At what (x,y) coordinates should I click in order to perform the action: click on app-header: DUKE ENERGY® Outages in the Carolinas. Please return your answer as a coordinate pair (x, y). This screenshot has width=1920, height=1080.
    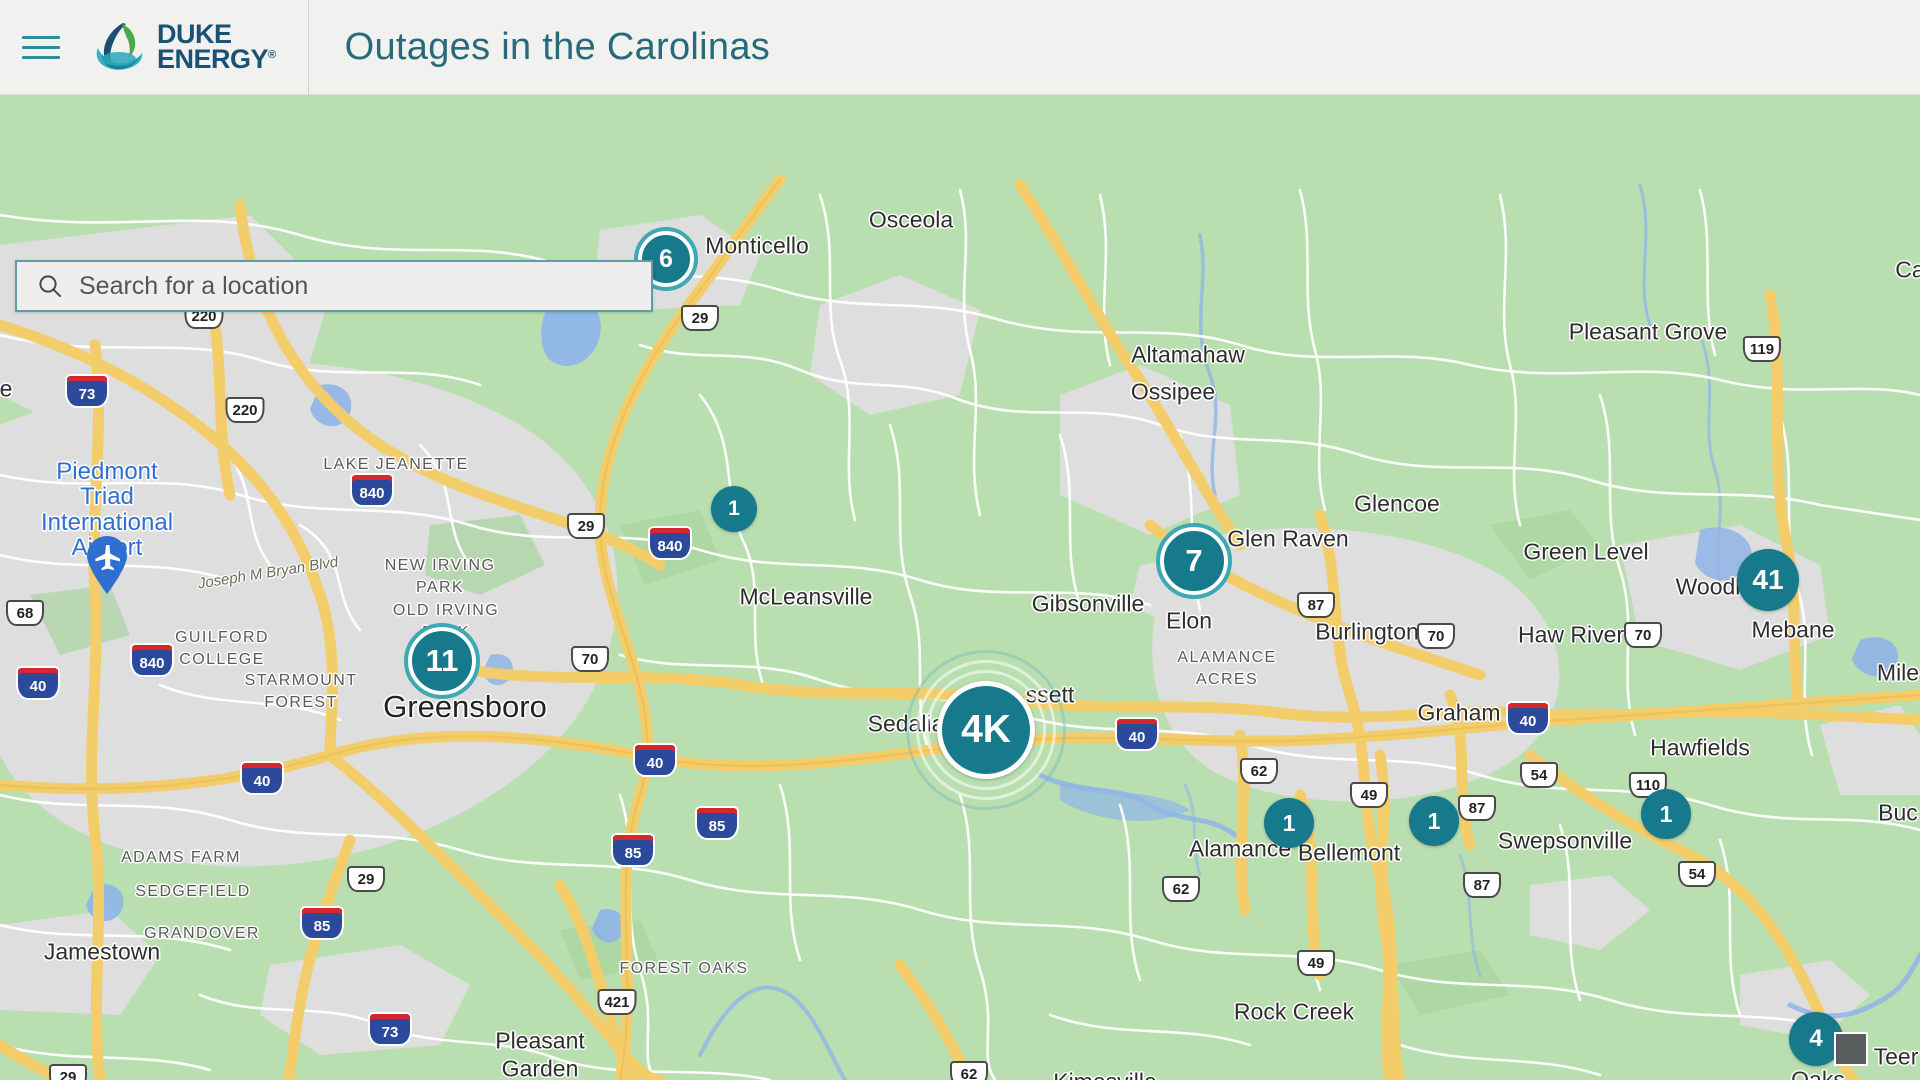
    Looking at the image, I should click on (960, 47).